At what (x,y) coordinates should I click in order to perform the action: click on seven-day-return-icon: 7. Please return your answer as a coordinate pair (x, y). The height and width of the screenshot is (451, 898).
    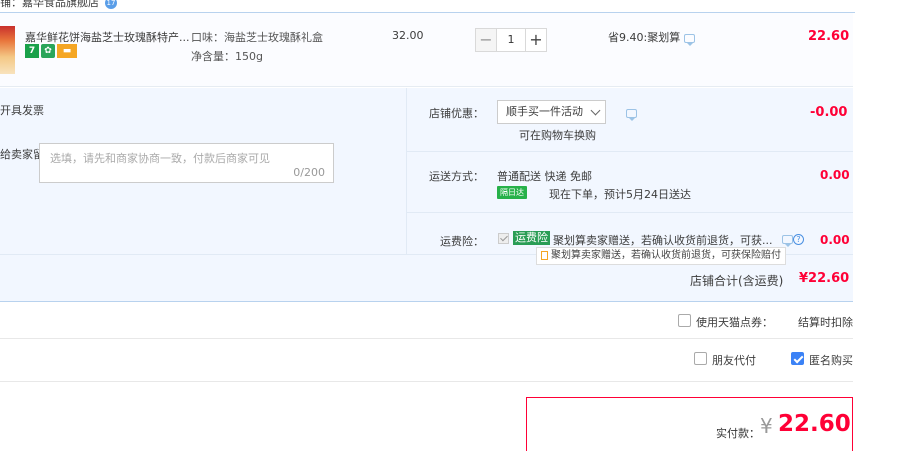
    Looking at the image, I should click on (32, 51).